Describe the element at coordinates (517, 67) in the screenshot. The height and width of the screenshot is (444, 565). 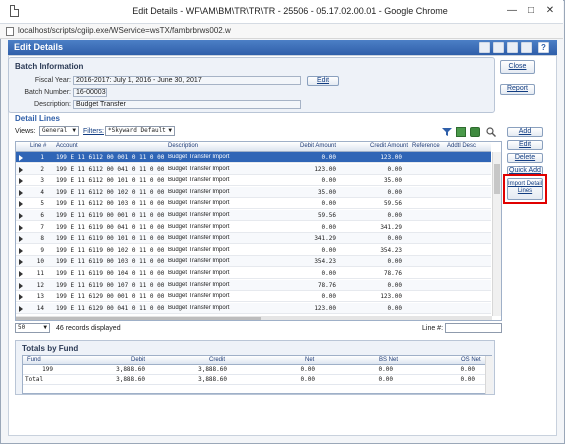
I see `close-button: Close` at that location.